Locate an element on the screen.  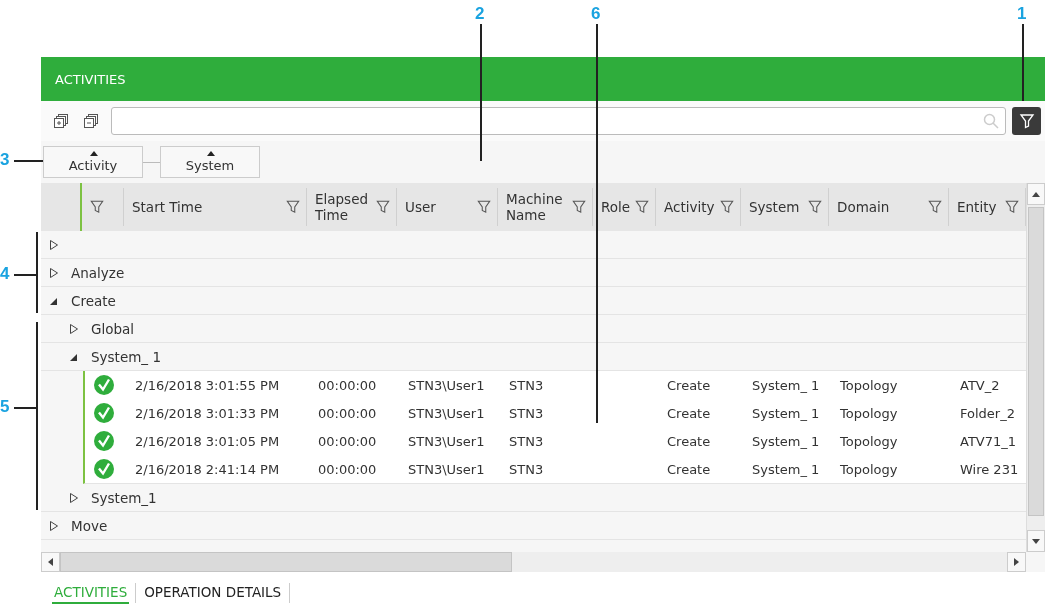
column-header: Start Time is located at coordinates (215, 207).